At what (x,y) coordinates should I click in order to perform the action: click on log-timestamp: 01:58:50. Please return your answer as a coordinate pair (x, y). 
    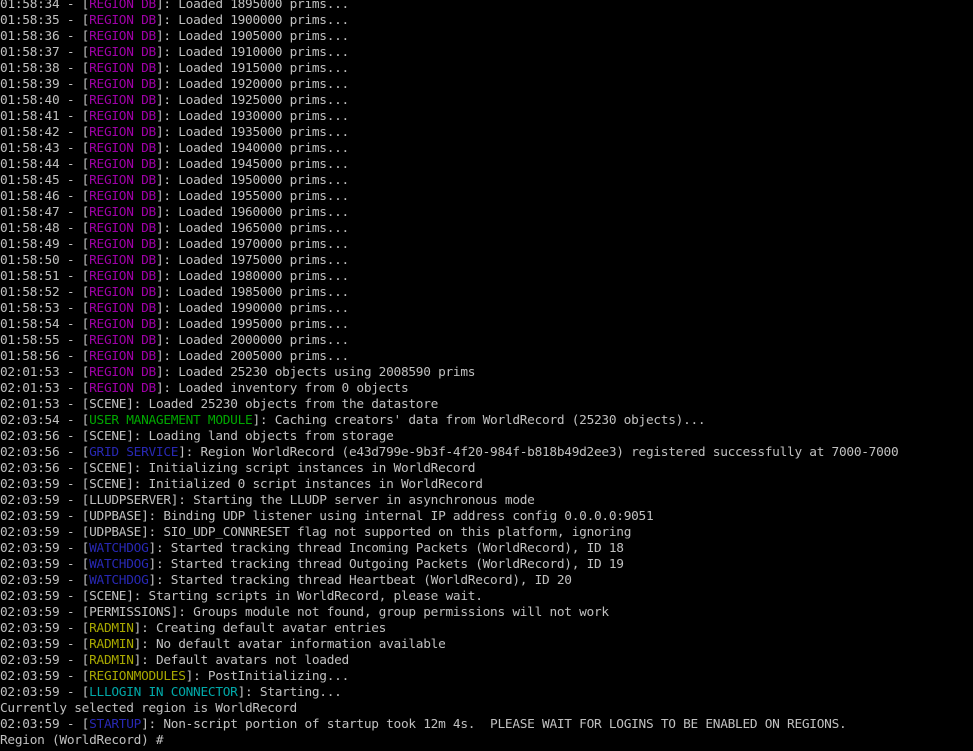
    Looking at the image, I should click on (30, 260).